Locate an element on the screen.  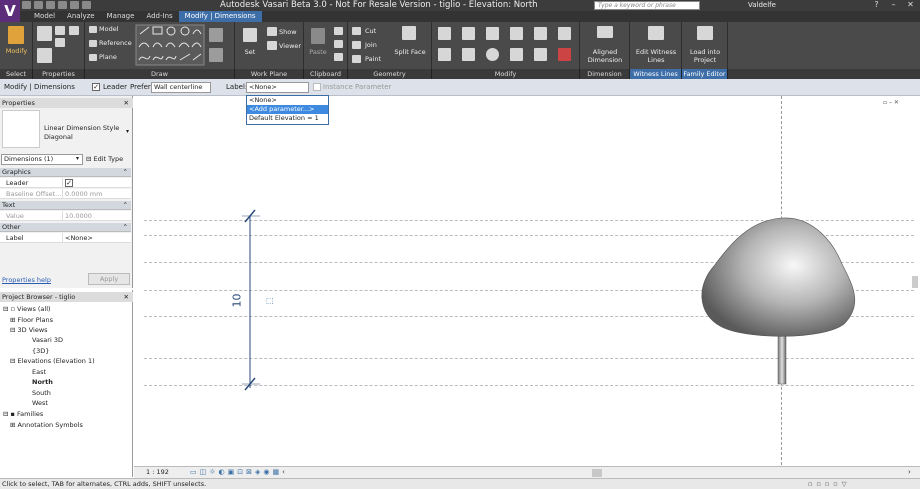
array-icon is located at coordinates (516, 54).